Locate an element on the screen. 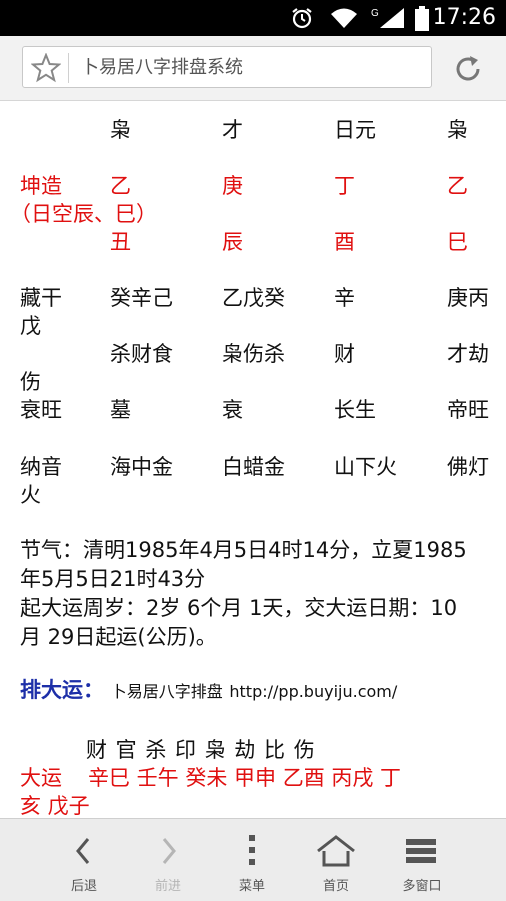 The height and width of the screenshot is (901, 506). home-icon is located at coordinates (336, 851).